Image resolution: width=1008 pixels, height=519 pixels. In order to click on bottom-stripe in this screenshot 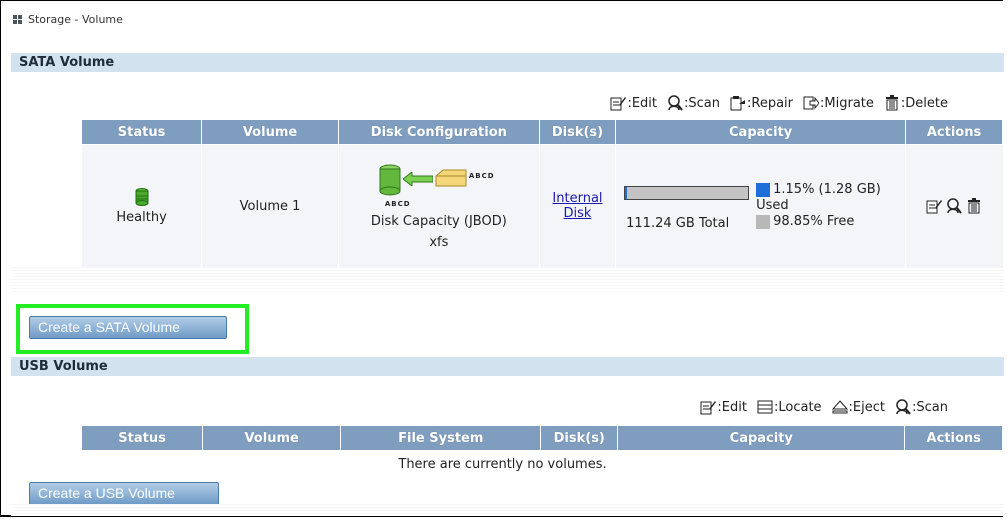, I will do `click(507, 510)`.